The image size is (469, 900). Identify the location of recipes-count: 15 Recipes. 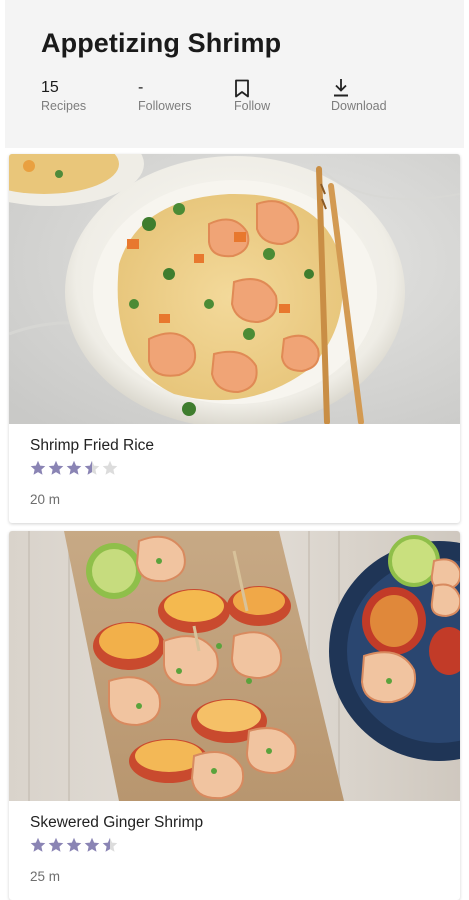
(63, 95).